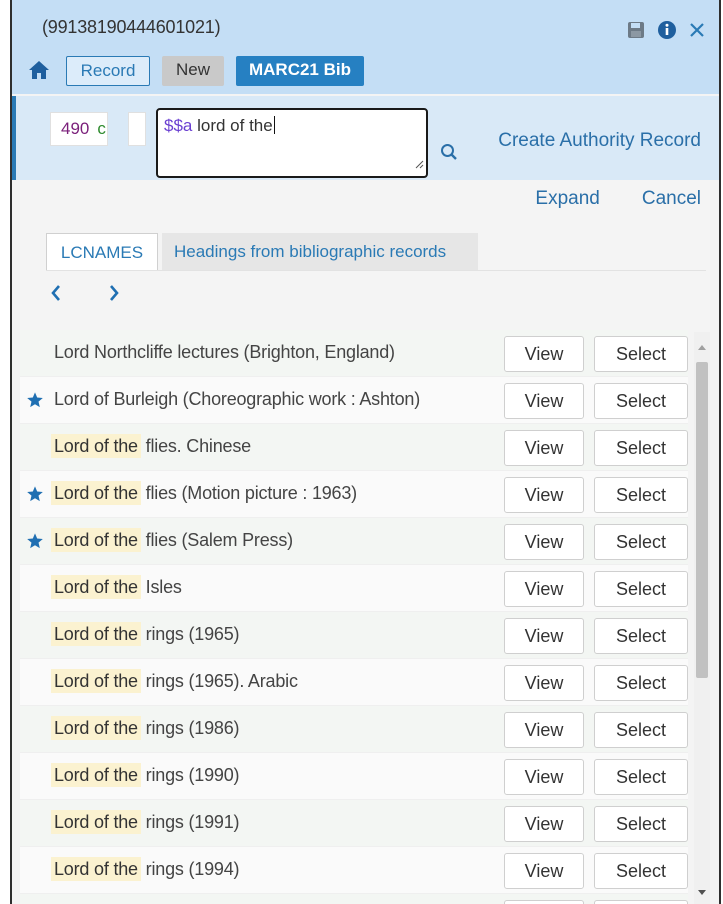  I want to click on save-icon, so click(636, 32).